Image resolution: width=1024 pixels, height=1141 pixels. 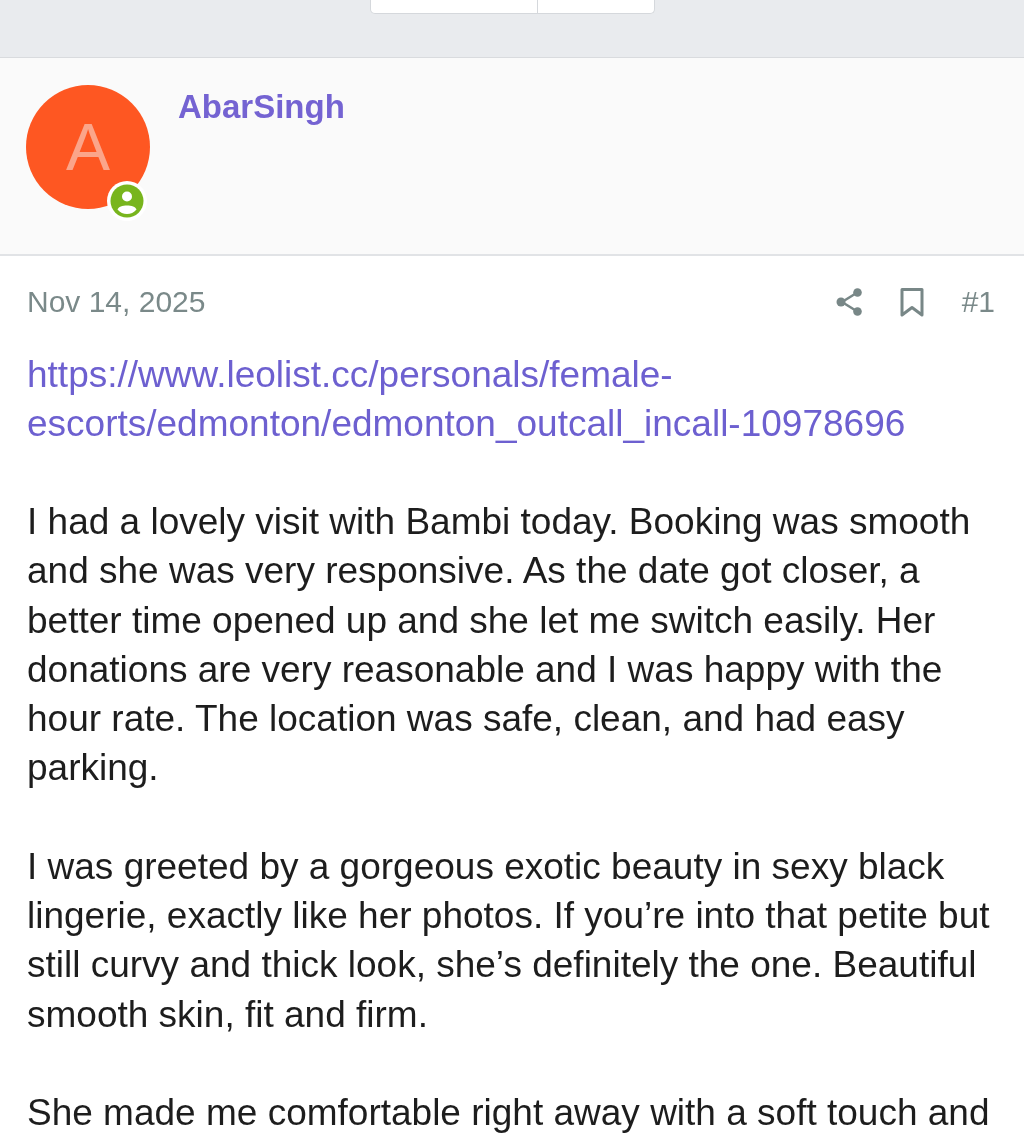 What do you see at coordinates (117, 302) in the screenshot?
I see `post-date: Nov 14, 2025` at bounding box center [117, 302].